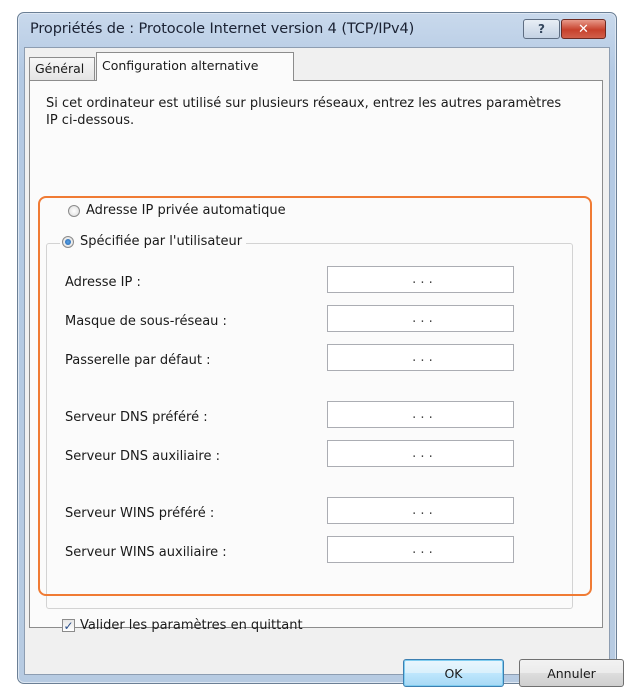 This screenshot has width=633, height=695. Describe the element at coordinates (420, 318) in the screenshot. I see `subnet-mask-input: . . .` at that location.